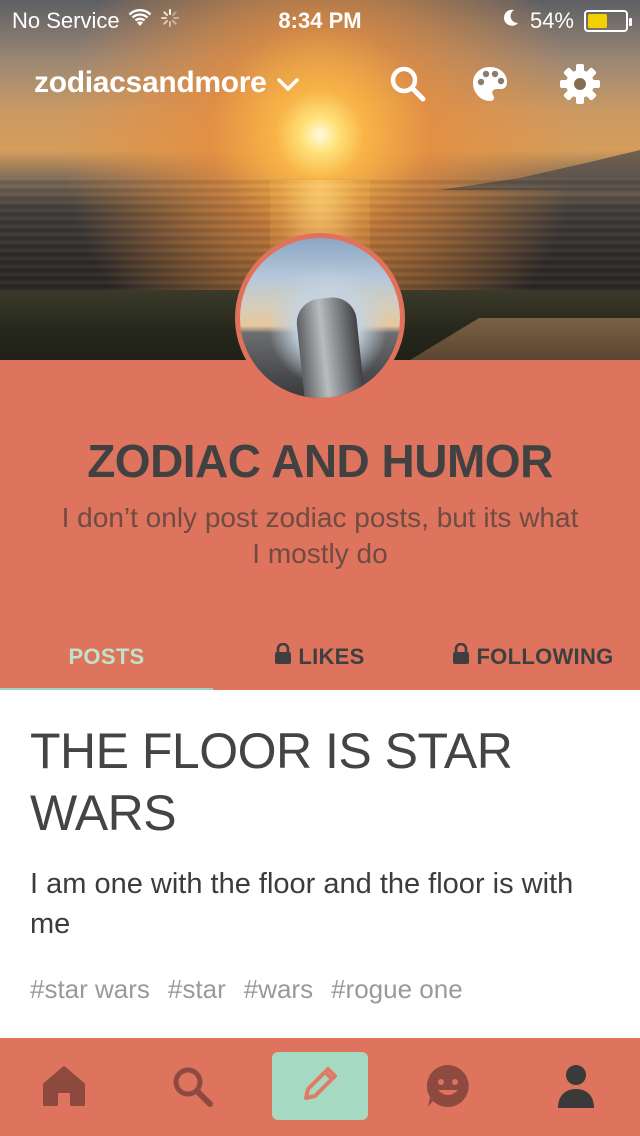 The image size is (640, 1136). What do you see at coordinates (64, 1086) in the screenshot?
I see `home-icon` at bounding box center [64, 1086].